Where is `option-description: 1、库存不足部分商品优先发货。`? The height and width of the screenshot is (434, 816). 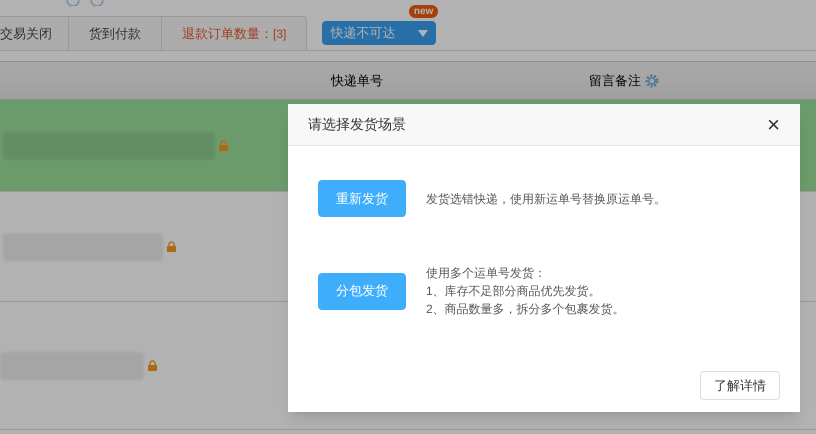 option-description: 1、库存不足部分商品优先发货。 is located at coordinates (514, 291).